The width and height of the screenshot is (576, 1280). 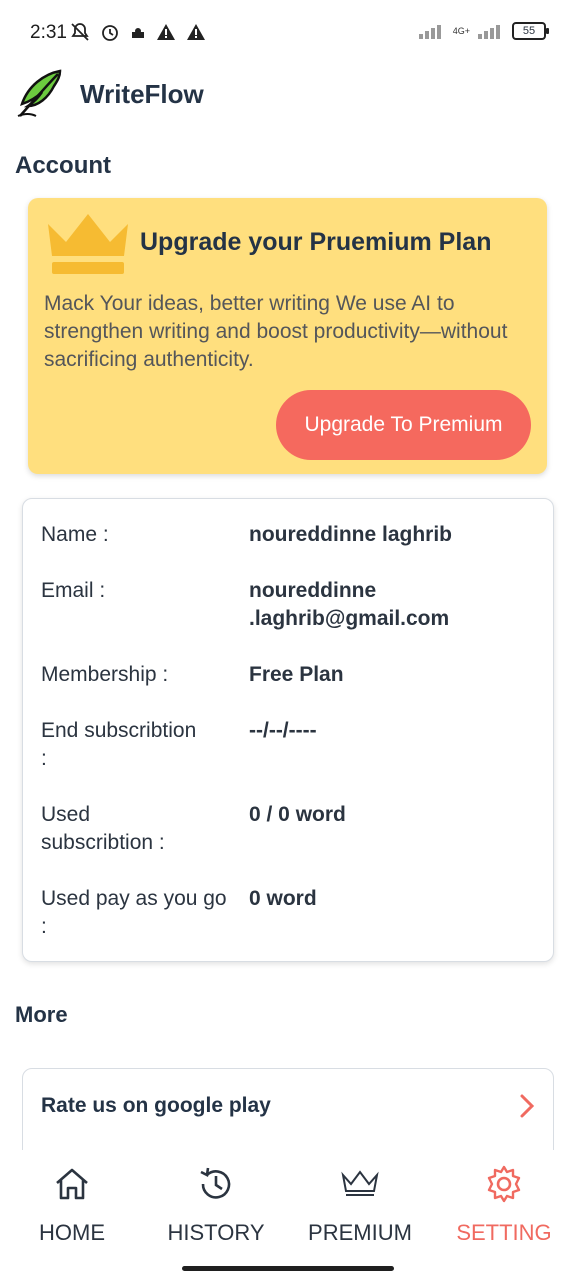 I want to click on status-time: 2:31, so click(x=48, y=32).